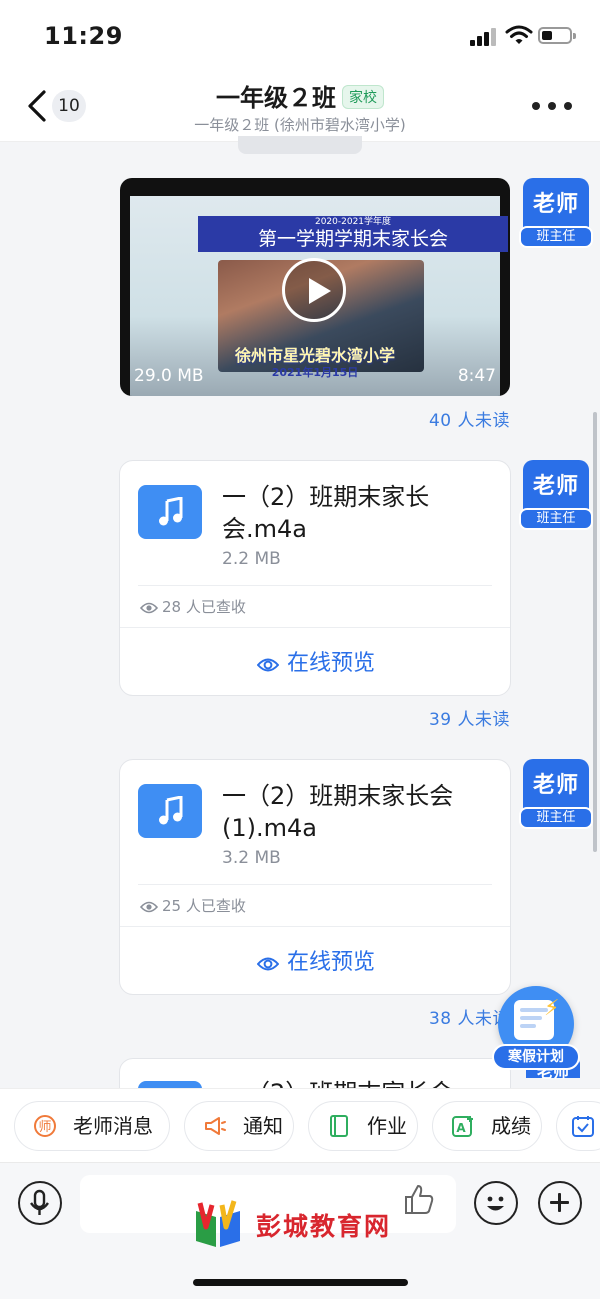 This screenshot has width=600, height=1299. I want to click on audio-file-card: 一（2）班期末家长会.m4a 2.2 MB 28 人已查收 在线预览, so click(315, 578).